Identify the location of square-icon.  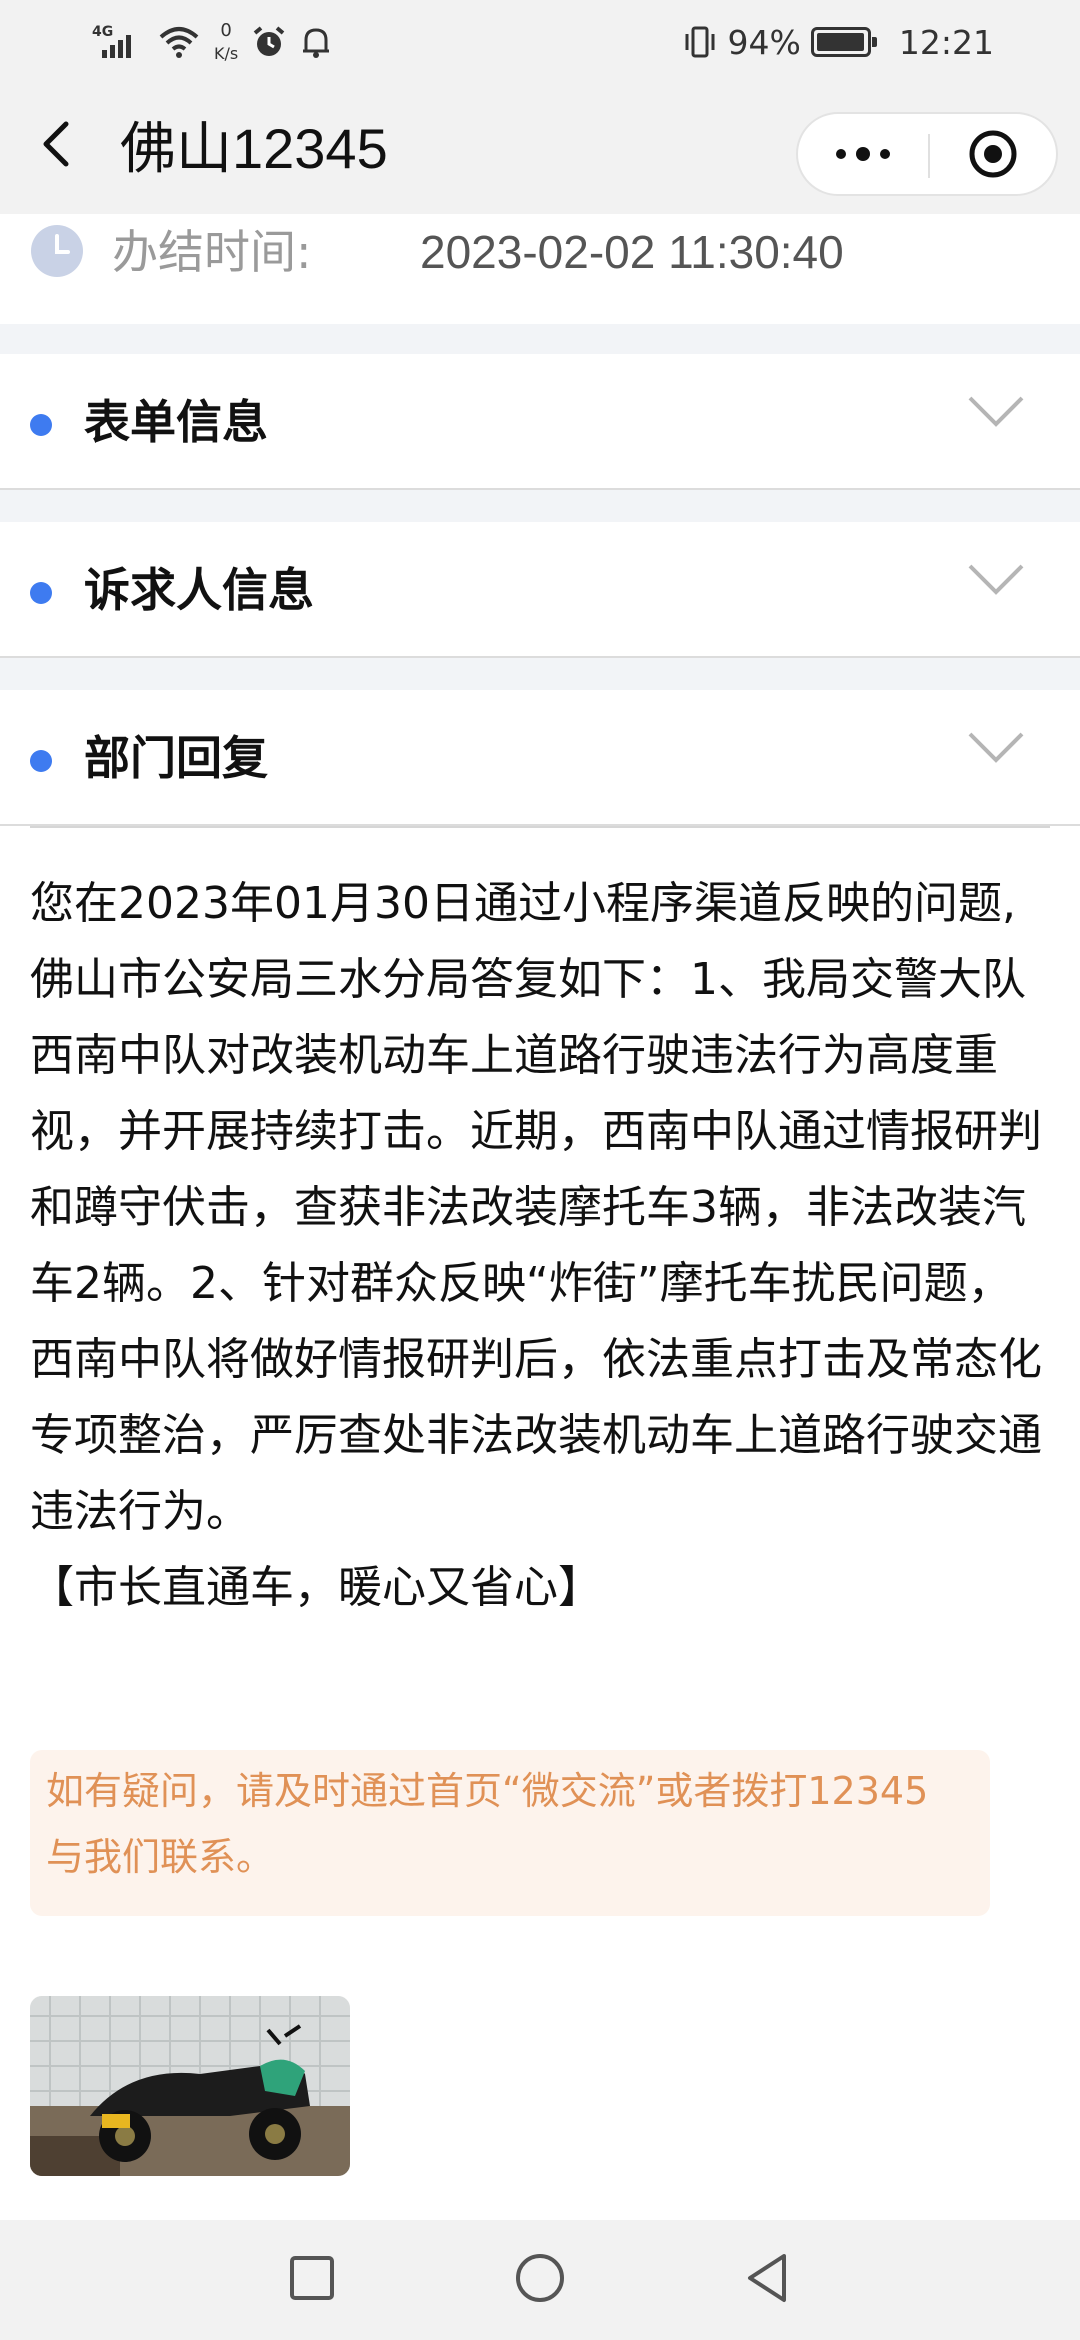
(312, 2278).